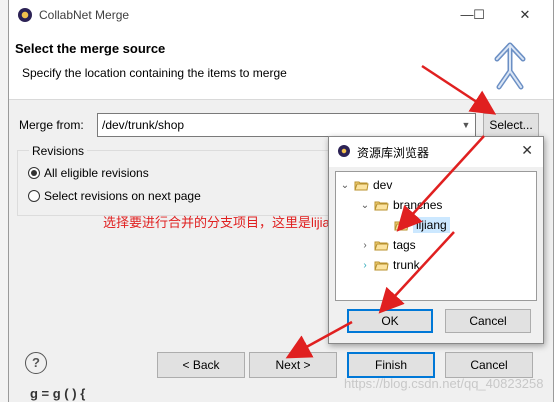 The width and height of the screenshot is (554, 402). I want to click on tree-node-branches: ⌄ branches, so click(401, 205).